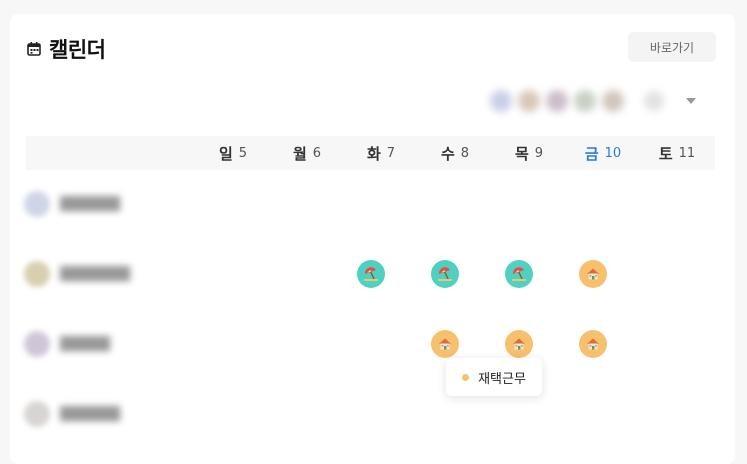  I want to click on event-tooltip: 재택근무, so click(494, 377).